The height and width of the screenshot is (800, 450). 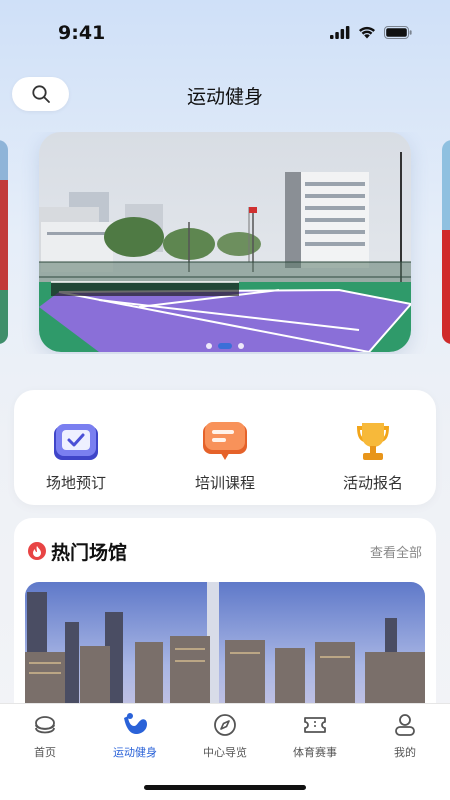 I want to click on section-title: 热门场馆, so click(x=89, y=553).